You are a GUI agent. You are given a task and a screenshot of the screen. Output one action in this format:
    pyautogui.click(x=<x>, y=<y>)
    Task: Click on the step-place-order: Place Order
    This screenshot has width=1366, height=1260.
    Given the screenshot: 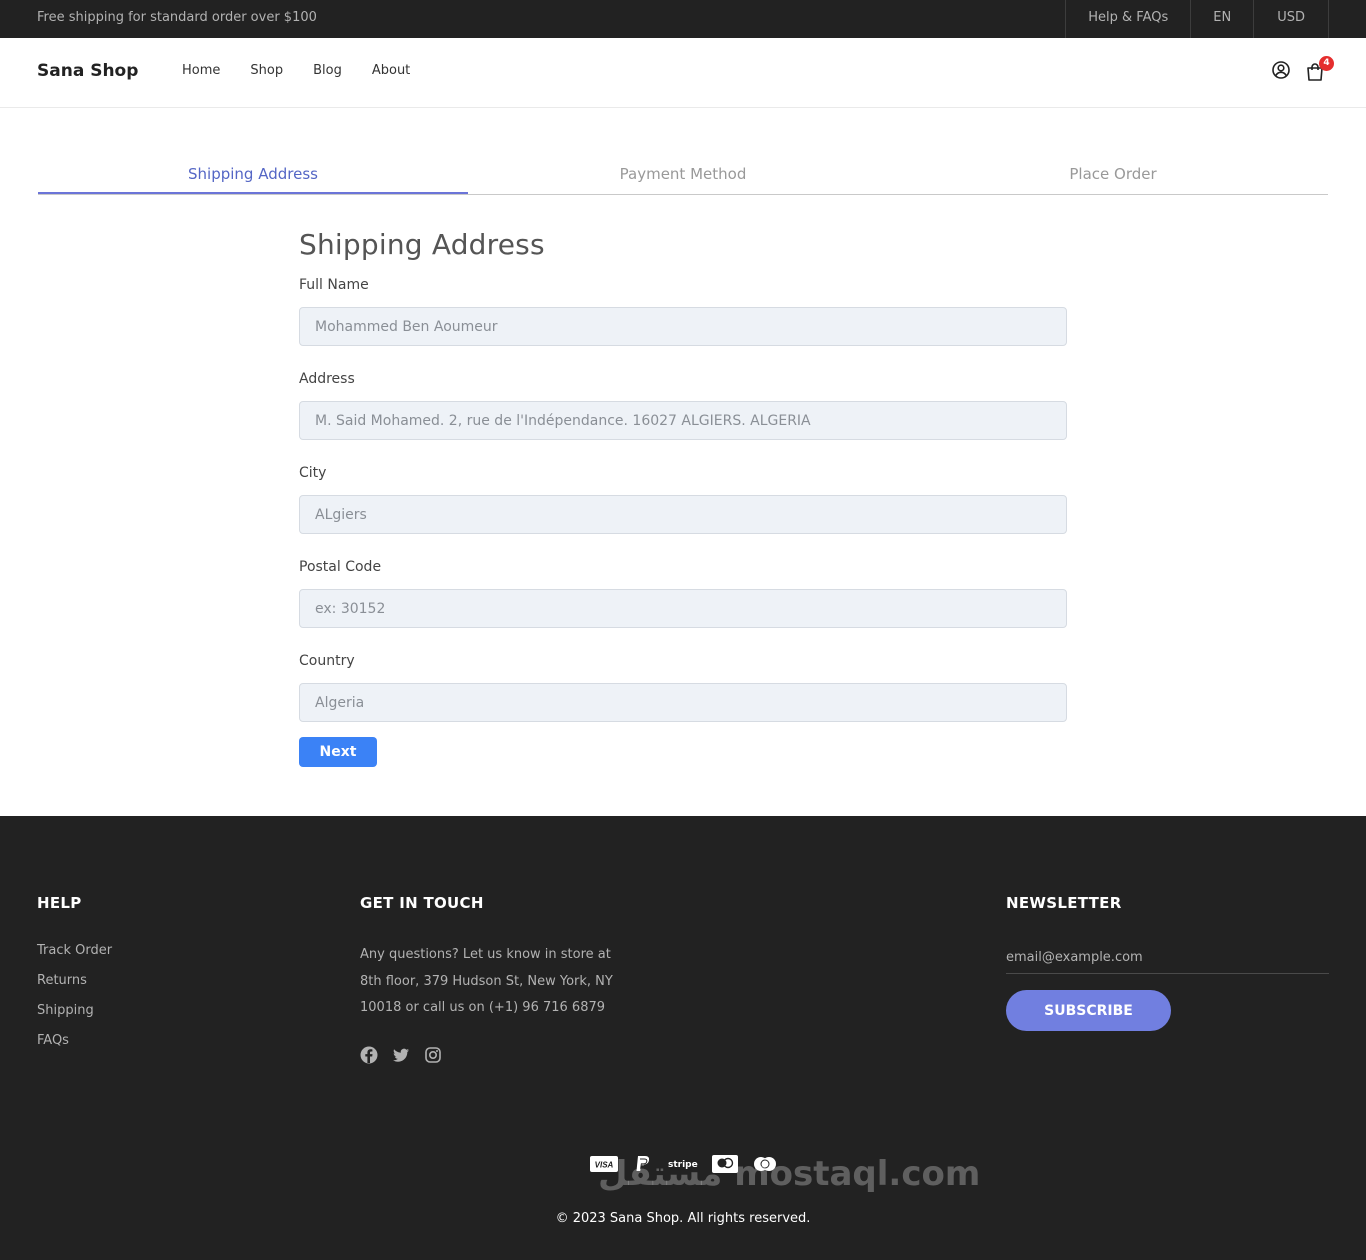 What is the action you would take?
    pyautogui.click(x=1113, y=176)
    